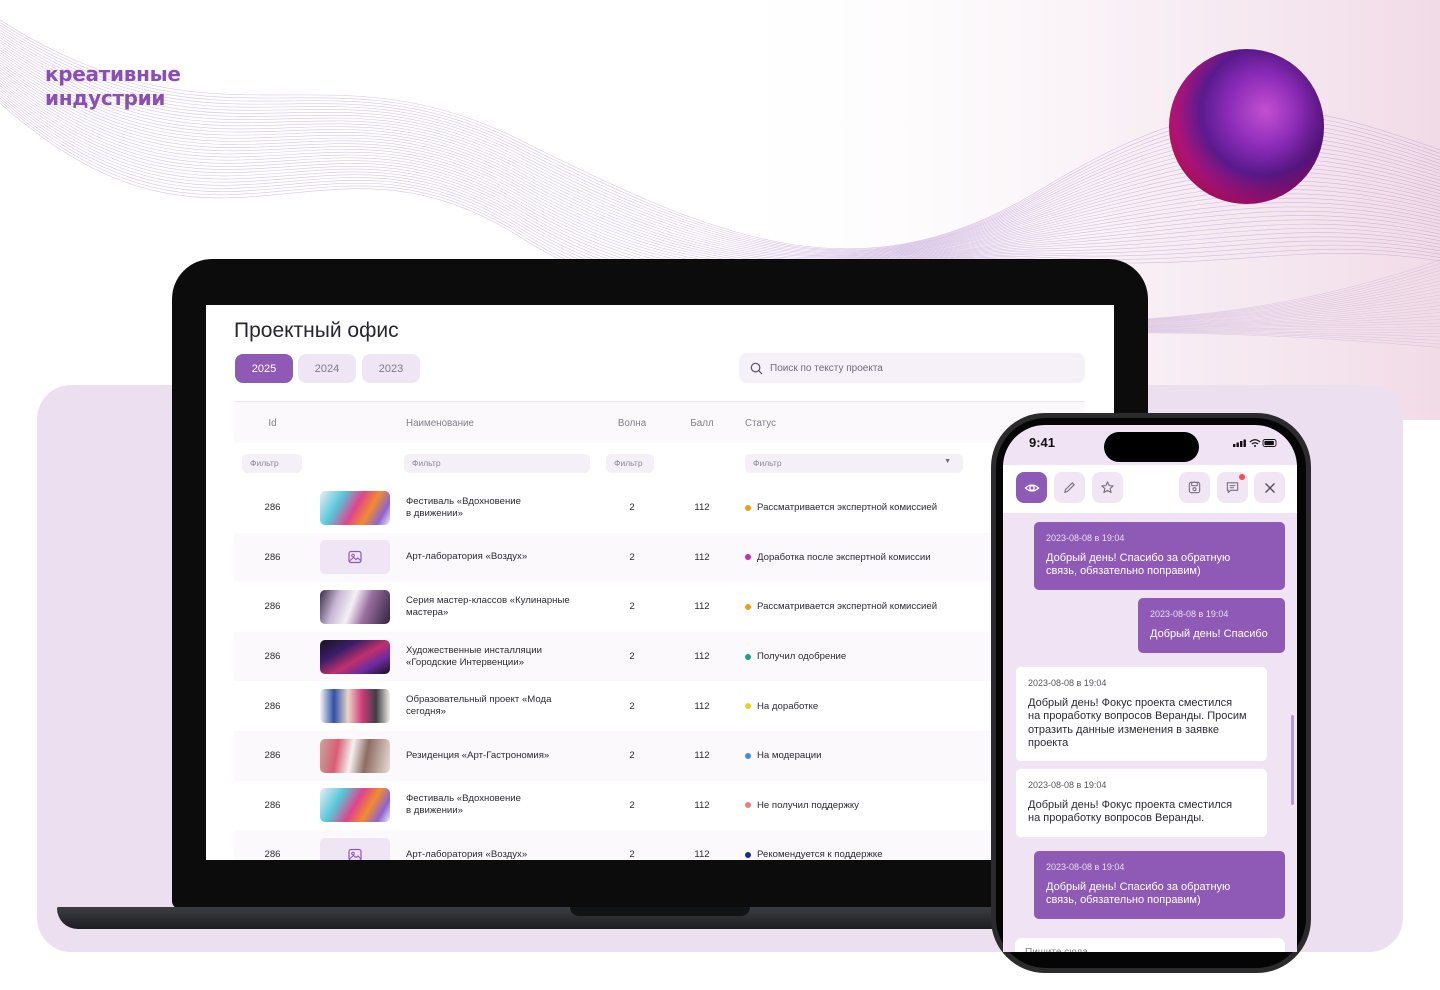 The image size is (1440, 990). What do you see at coordinates (272, 463) in the screenshot?
I see `filter-id: Фильтр` at bounding box center [272, 463].